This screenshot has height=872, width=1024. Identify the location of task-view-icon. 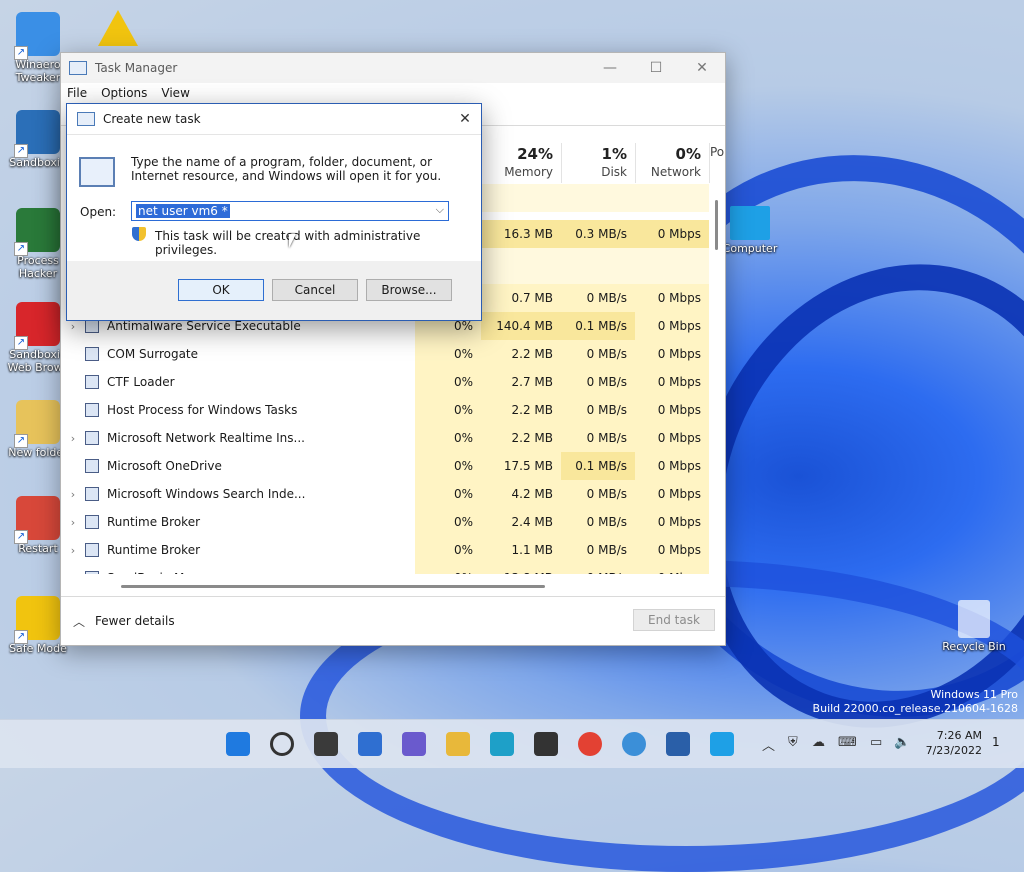
(326, 744).